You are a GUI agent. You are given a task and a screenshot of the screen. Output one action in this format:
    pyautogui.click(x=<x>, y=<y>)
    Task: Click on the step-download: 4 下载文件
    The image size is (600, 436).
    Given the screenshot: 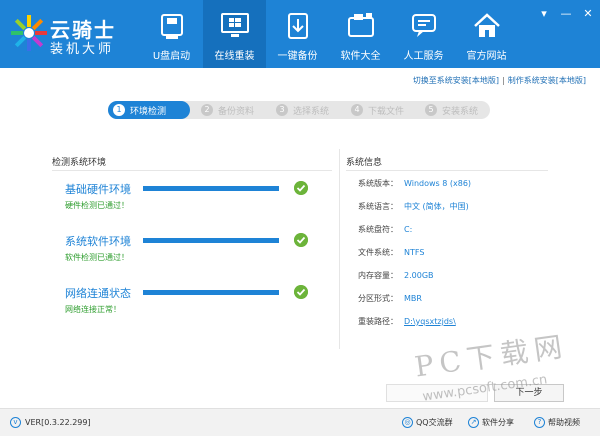 What is the action you would take?
    pyautogui.click(x=377, y=110)
    